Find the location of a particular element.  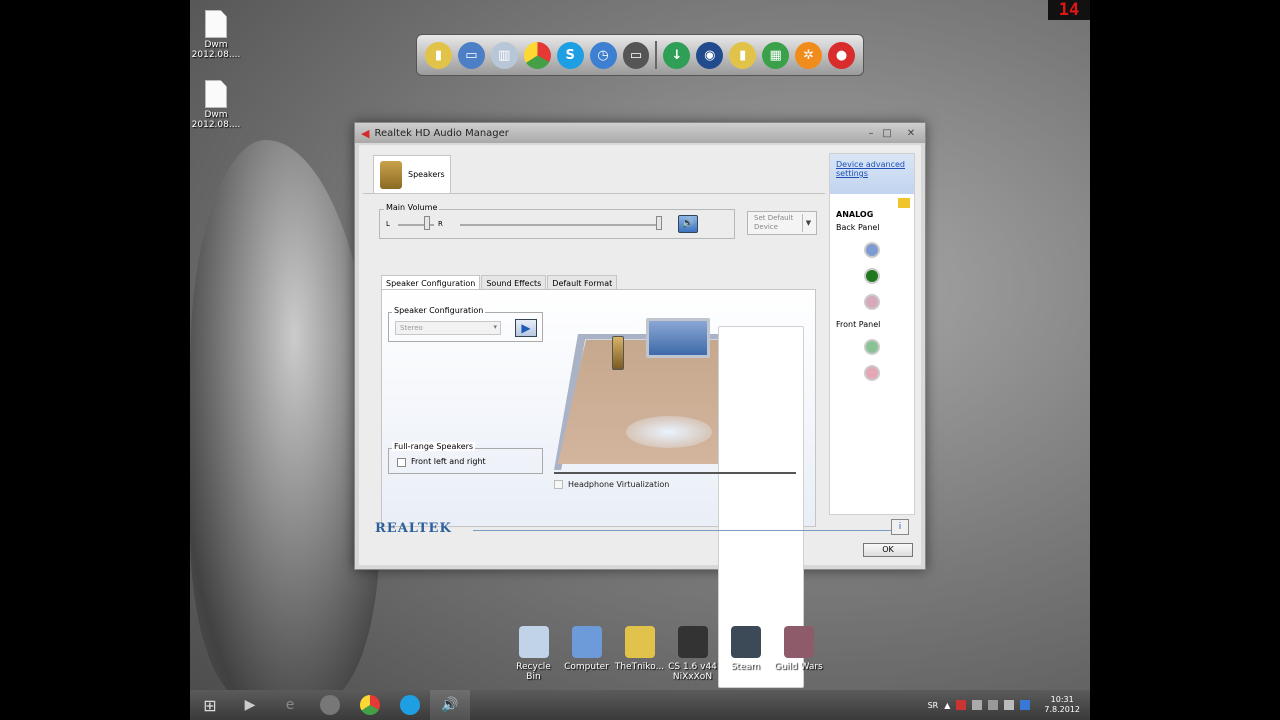

jack-back-green is located at coordinates (872, 276).